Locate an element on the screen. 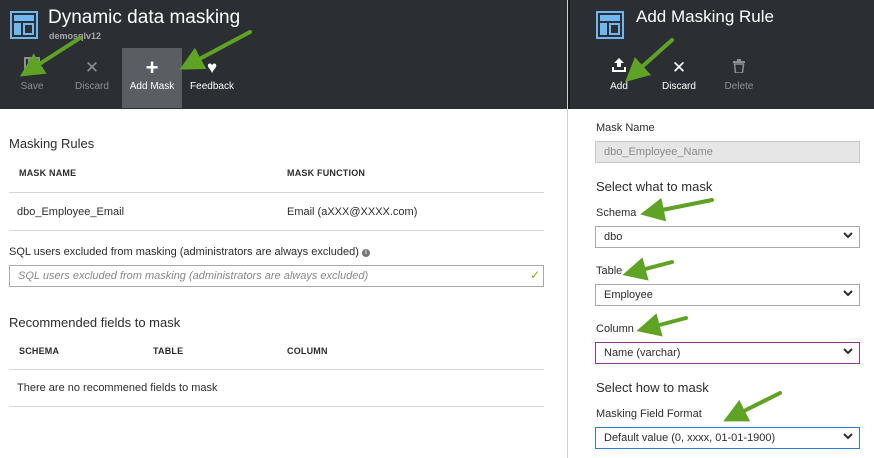 The image size is (874, 458). arrow-to-format is located at coordinates (752, 406).